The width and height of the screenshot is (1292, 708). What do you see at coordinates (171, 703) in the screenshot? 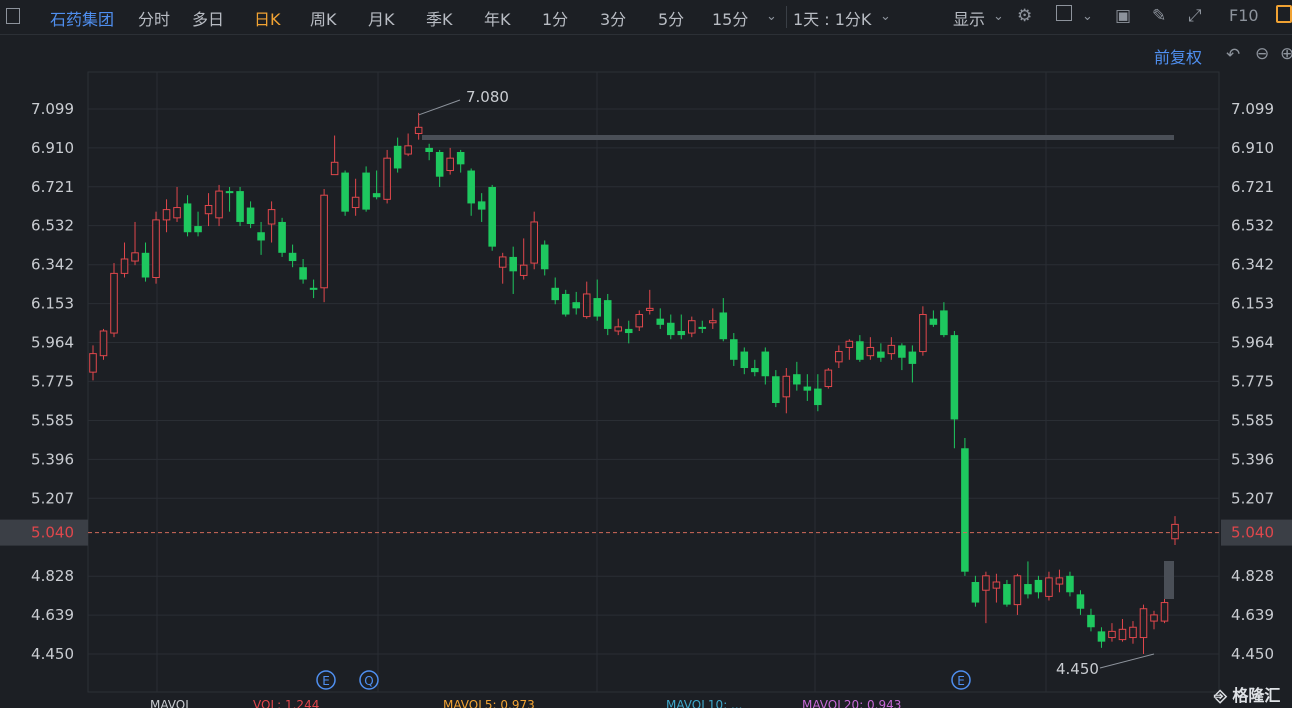
I see `mavol-label: MAVOL` at bounding box center [171, 703].